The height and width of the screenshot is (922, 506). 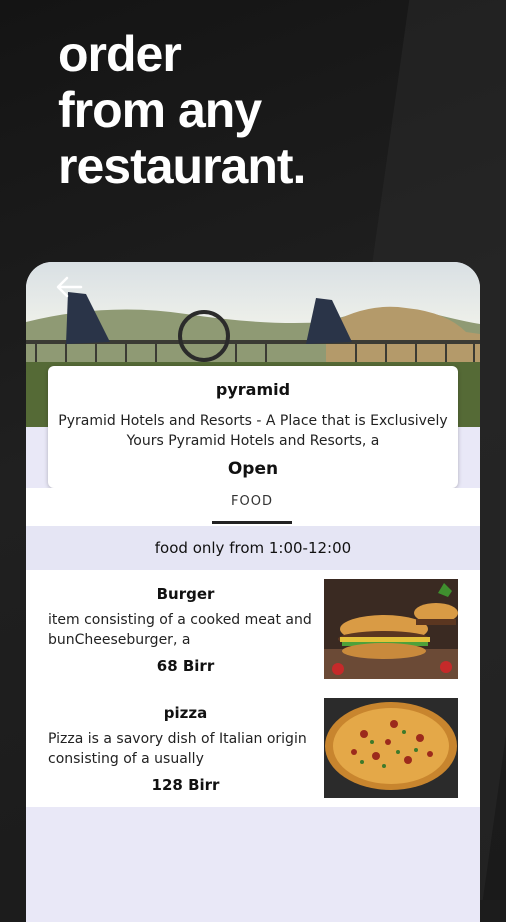 What do you see at coordinates (185, 785) in the screenshot?
I see `menu-item-price: 128 Birr` at bounding box center [185, 785].